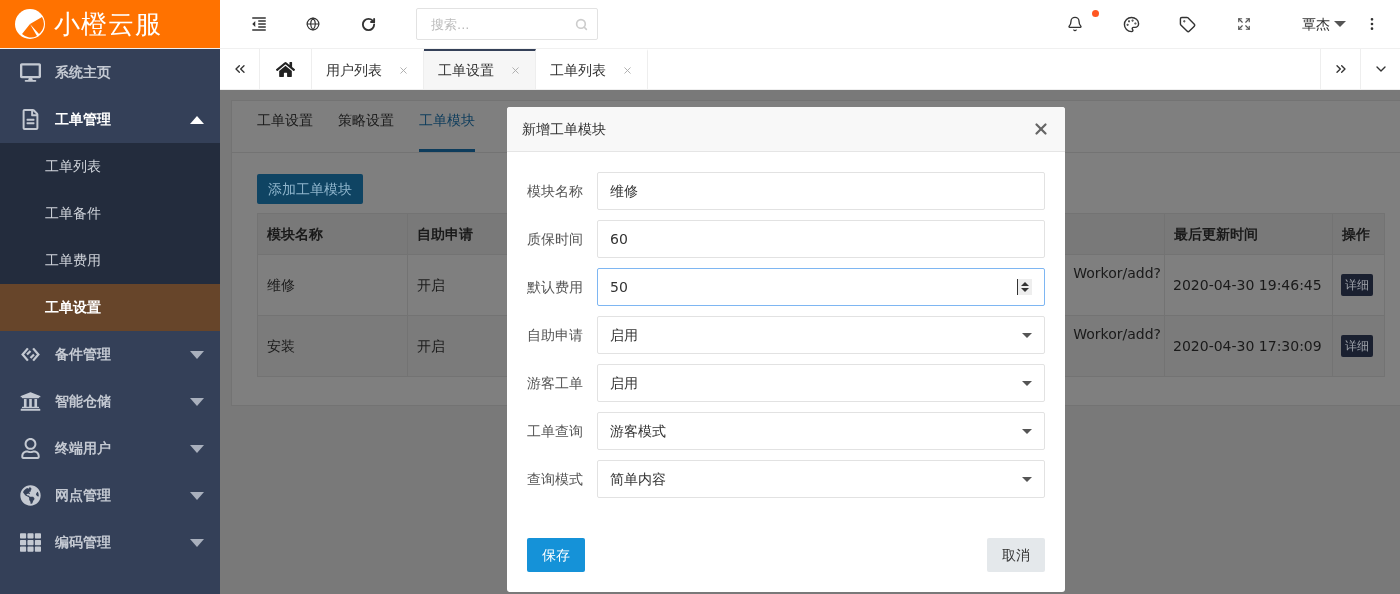  Describe the element at coordinates (821, 239) in the screenshot. I see `input-field: 60` at that location.